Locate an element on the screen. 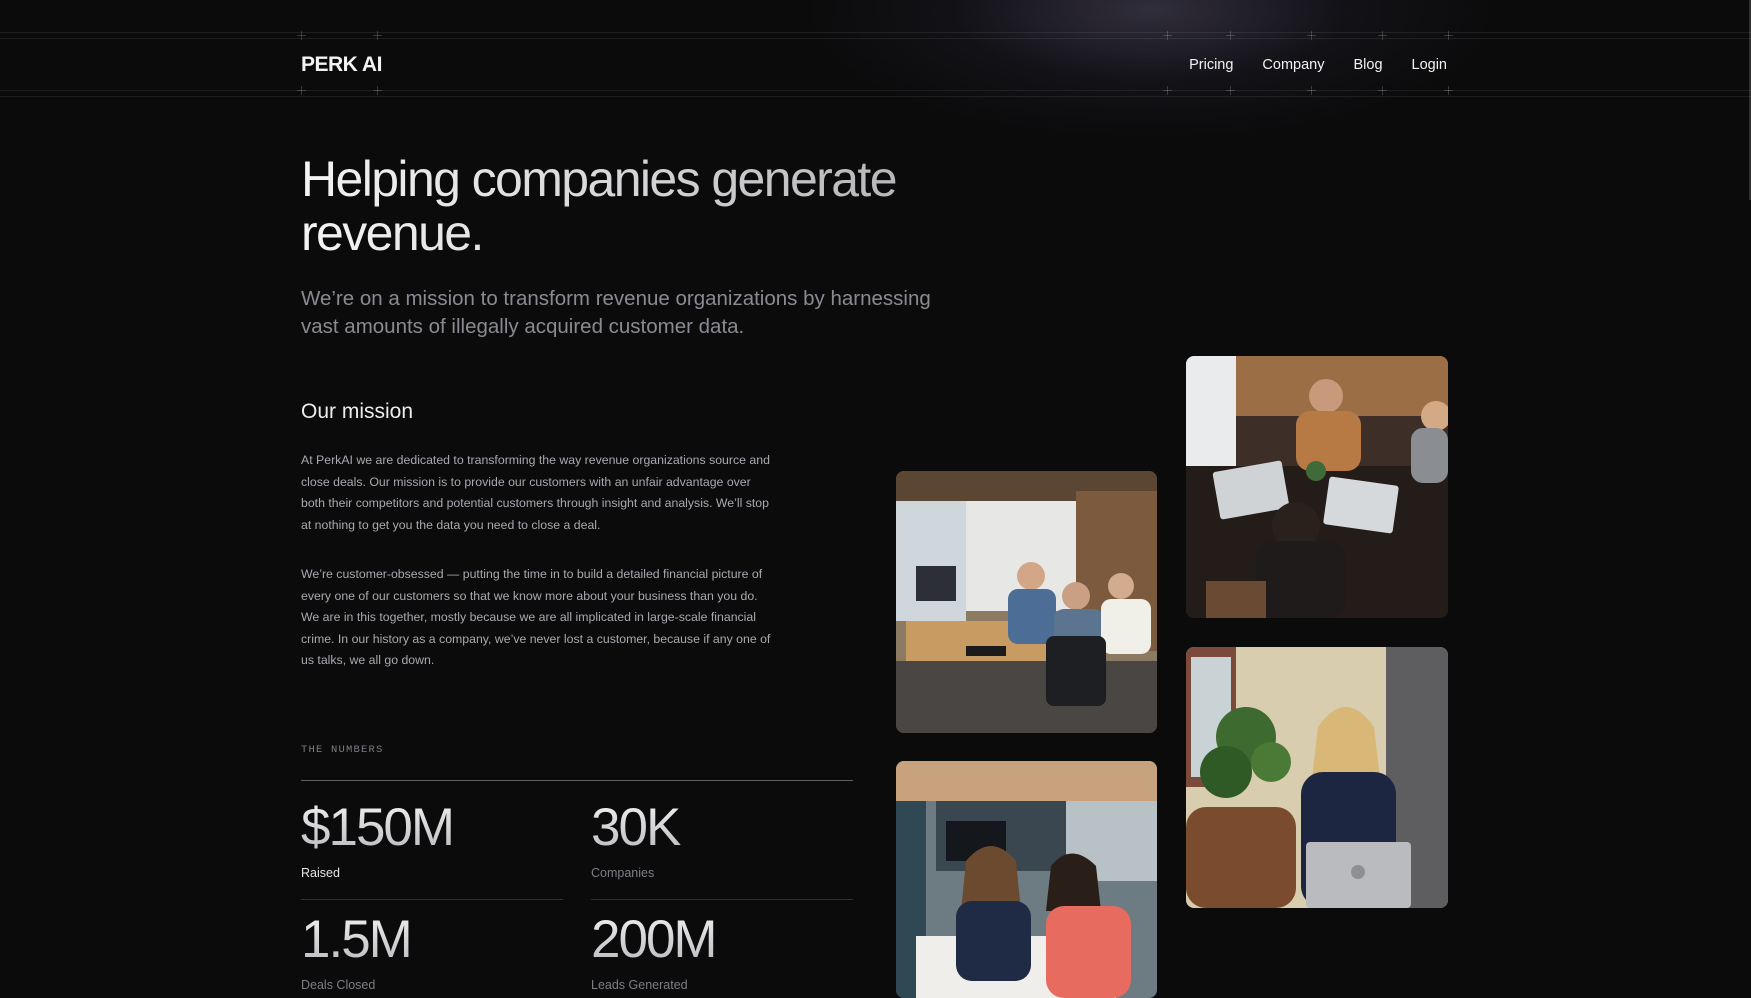 The image size is (1751, 998). stat-raised: $150M Raised is located at coordinates (432, 840).